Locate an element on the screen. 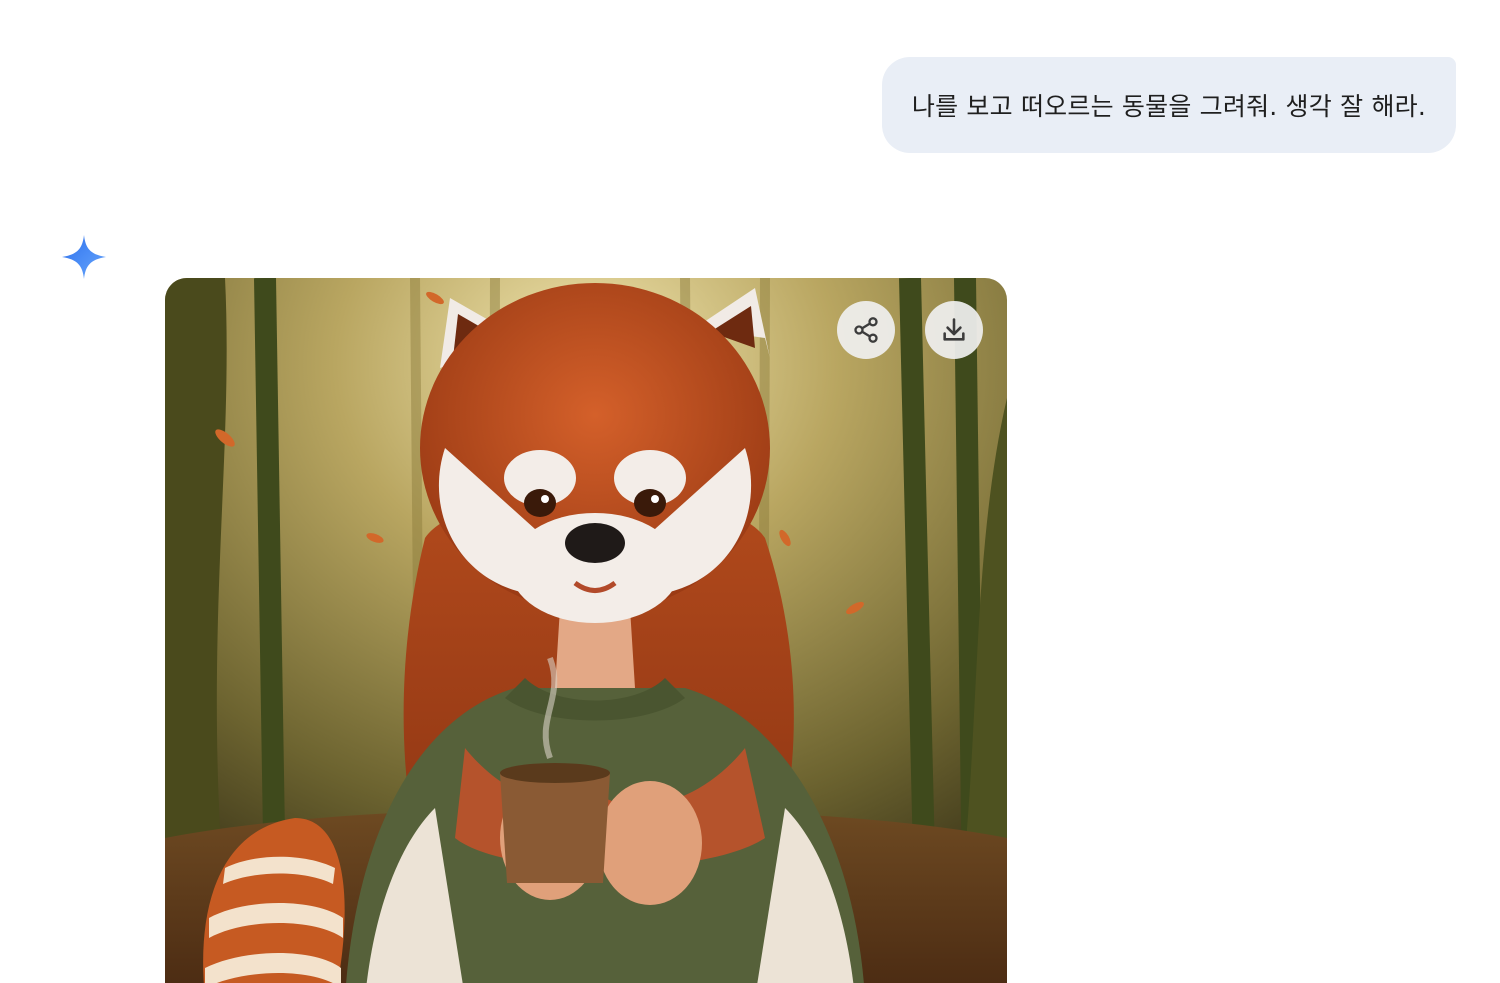 This screenshot has width=1500, height=983. user-message-bubble: 나를 보고 떠오르는 동물을 그려줘. 생각 잘 해라. is located at coordinates (1168, 105).